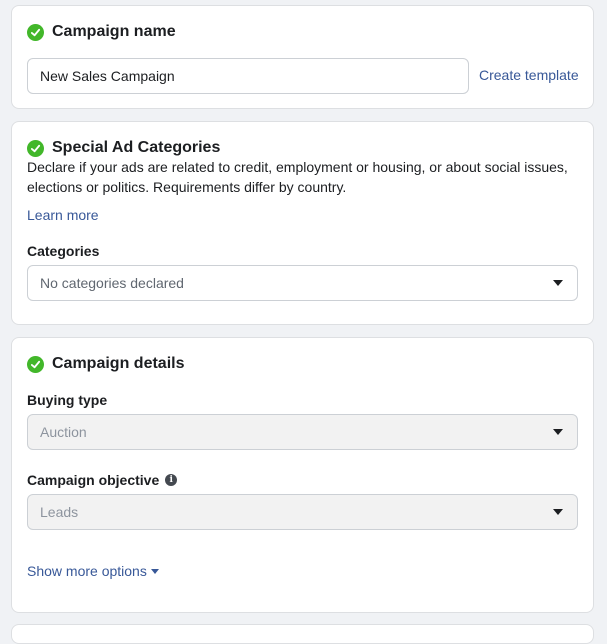  I want to click on categories-select: No categories declared, so click(302, 283).